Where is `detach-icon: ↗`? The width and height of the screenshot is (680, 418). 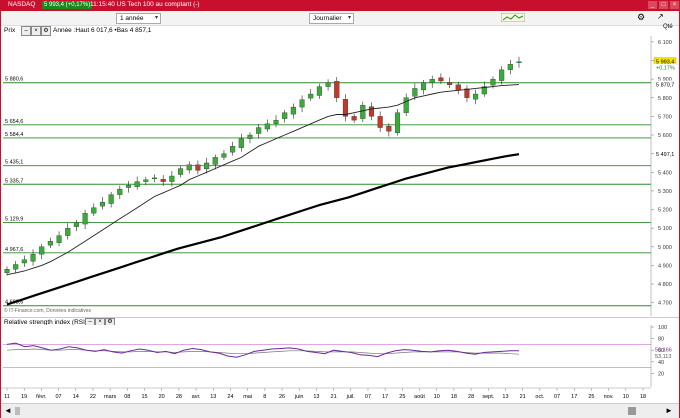
detach-icon: ↗ is located at coordinates (660, 16).